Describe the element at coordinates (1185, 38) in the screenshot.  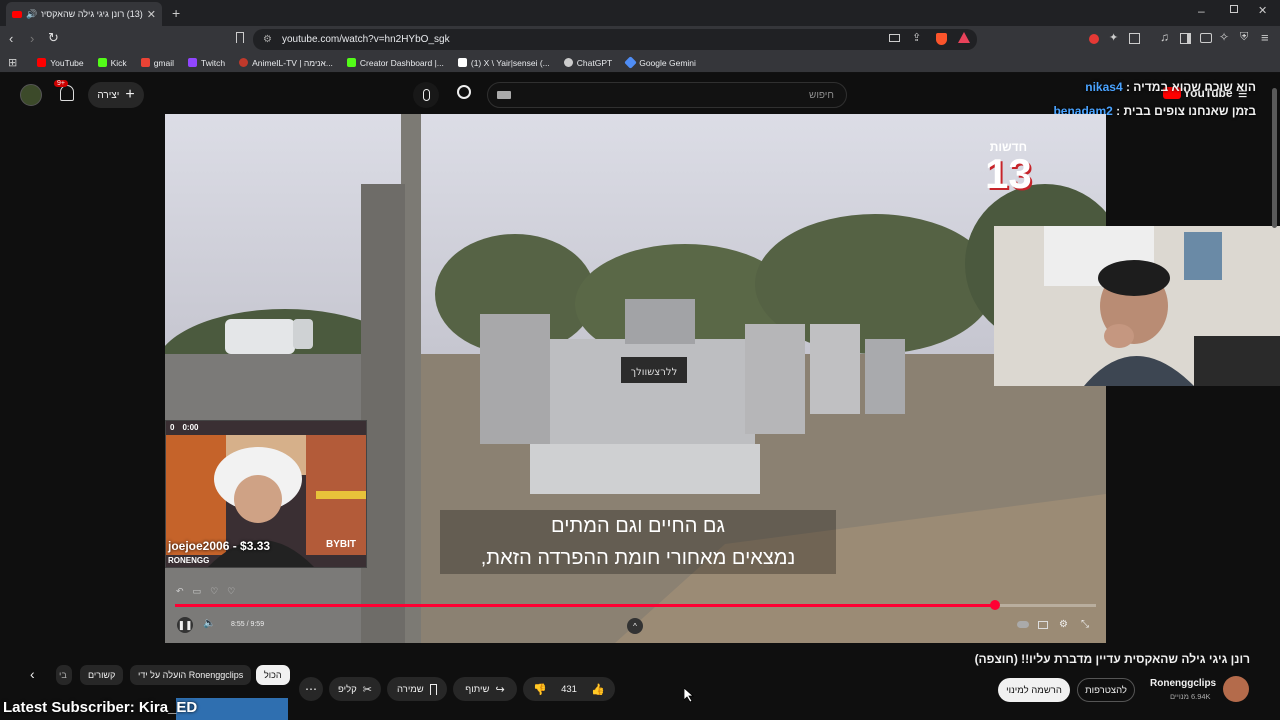
I see `sidebar-icon` at that location.